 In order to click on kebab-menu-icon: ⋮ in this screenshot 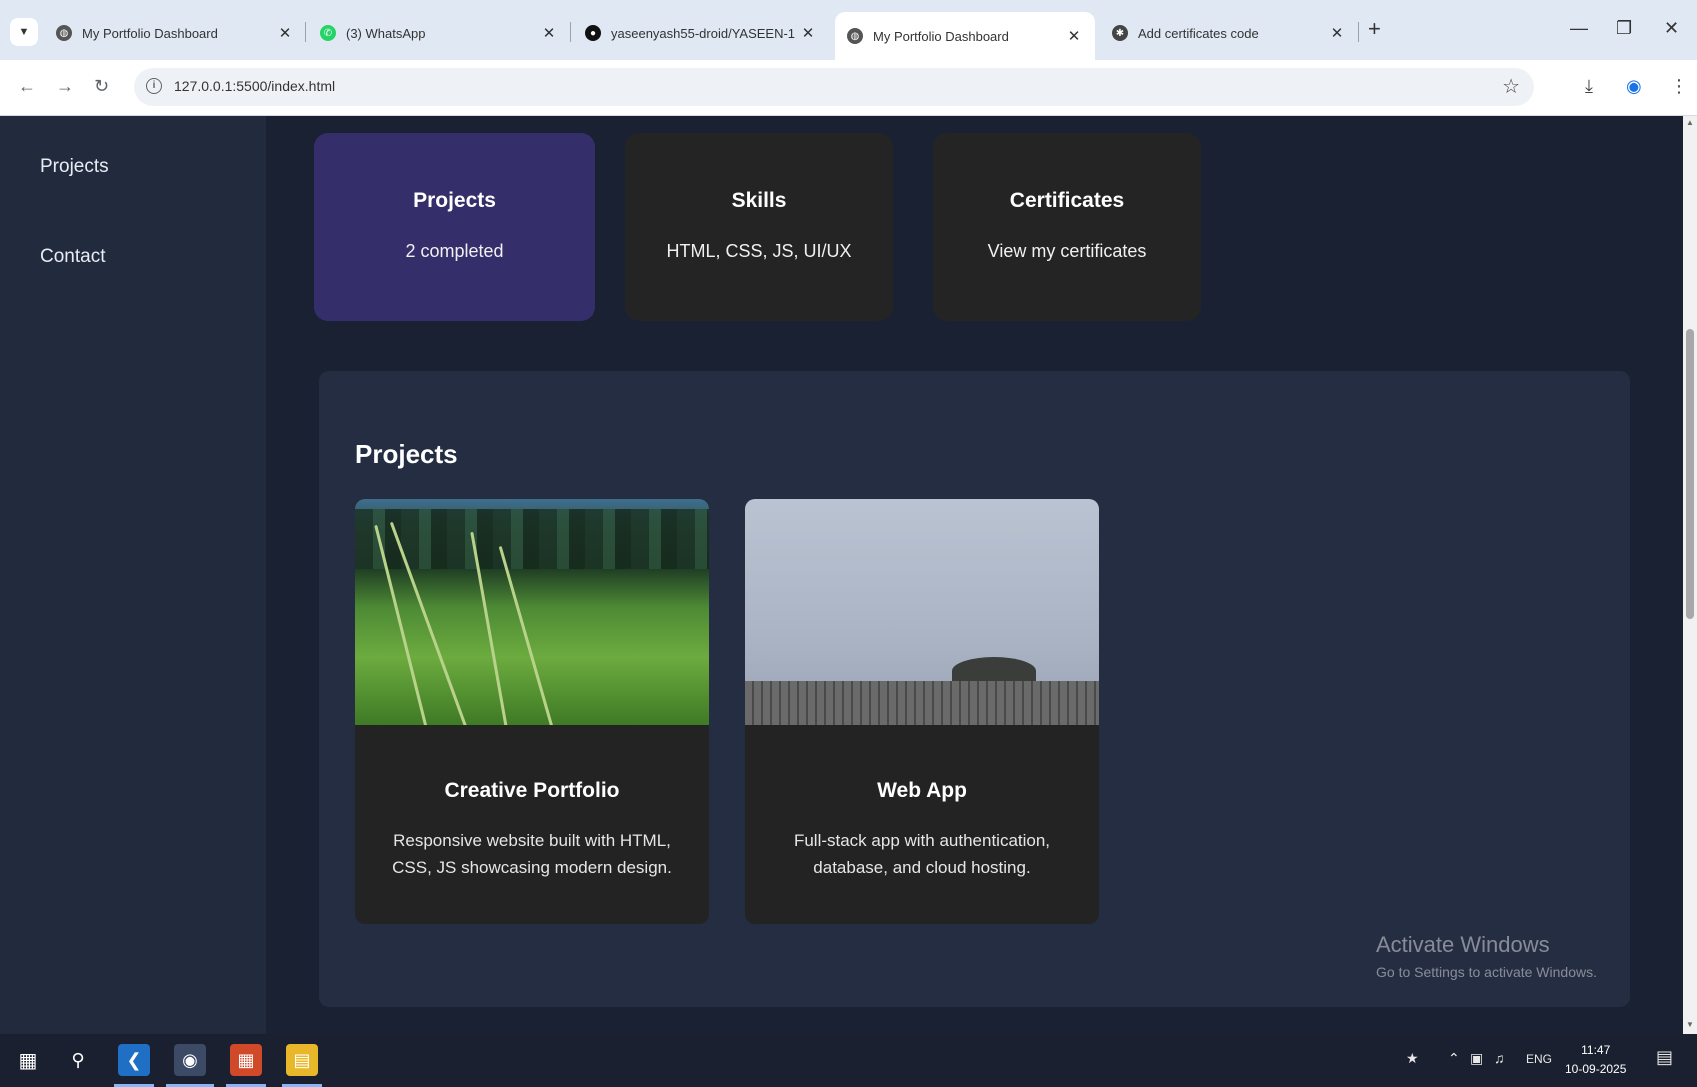, I will do `click(1679, 86)`.